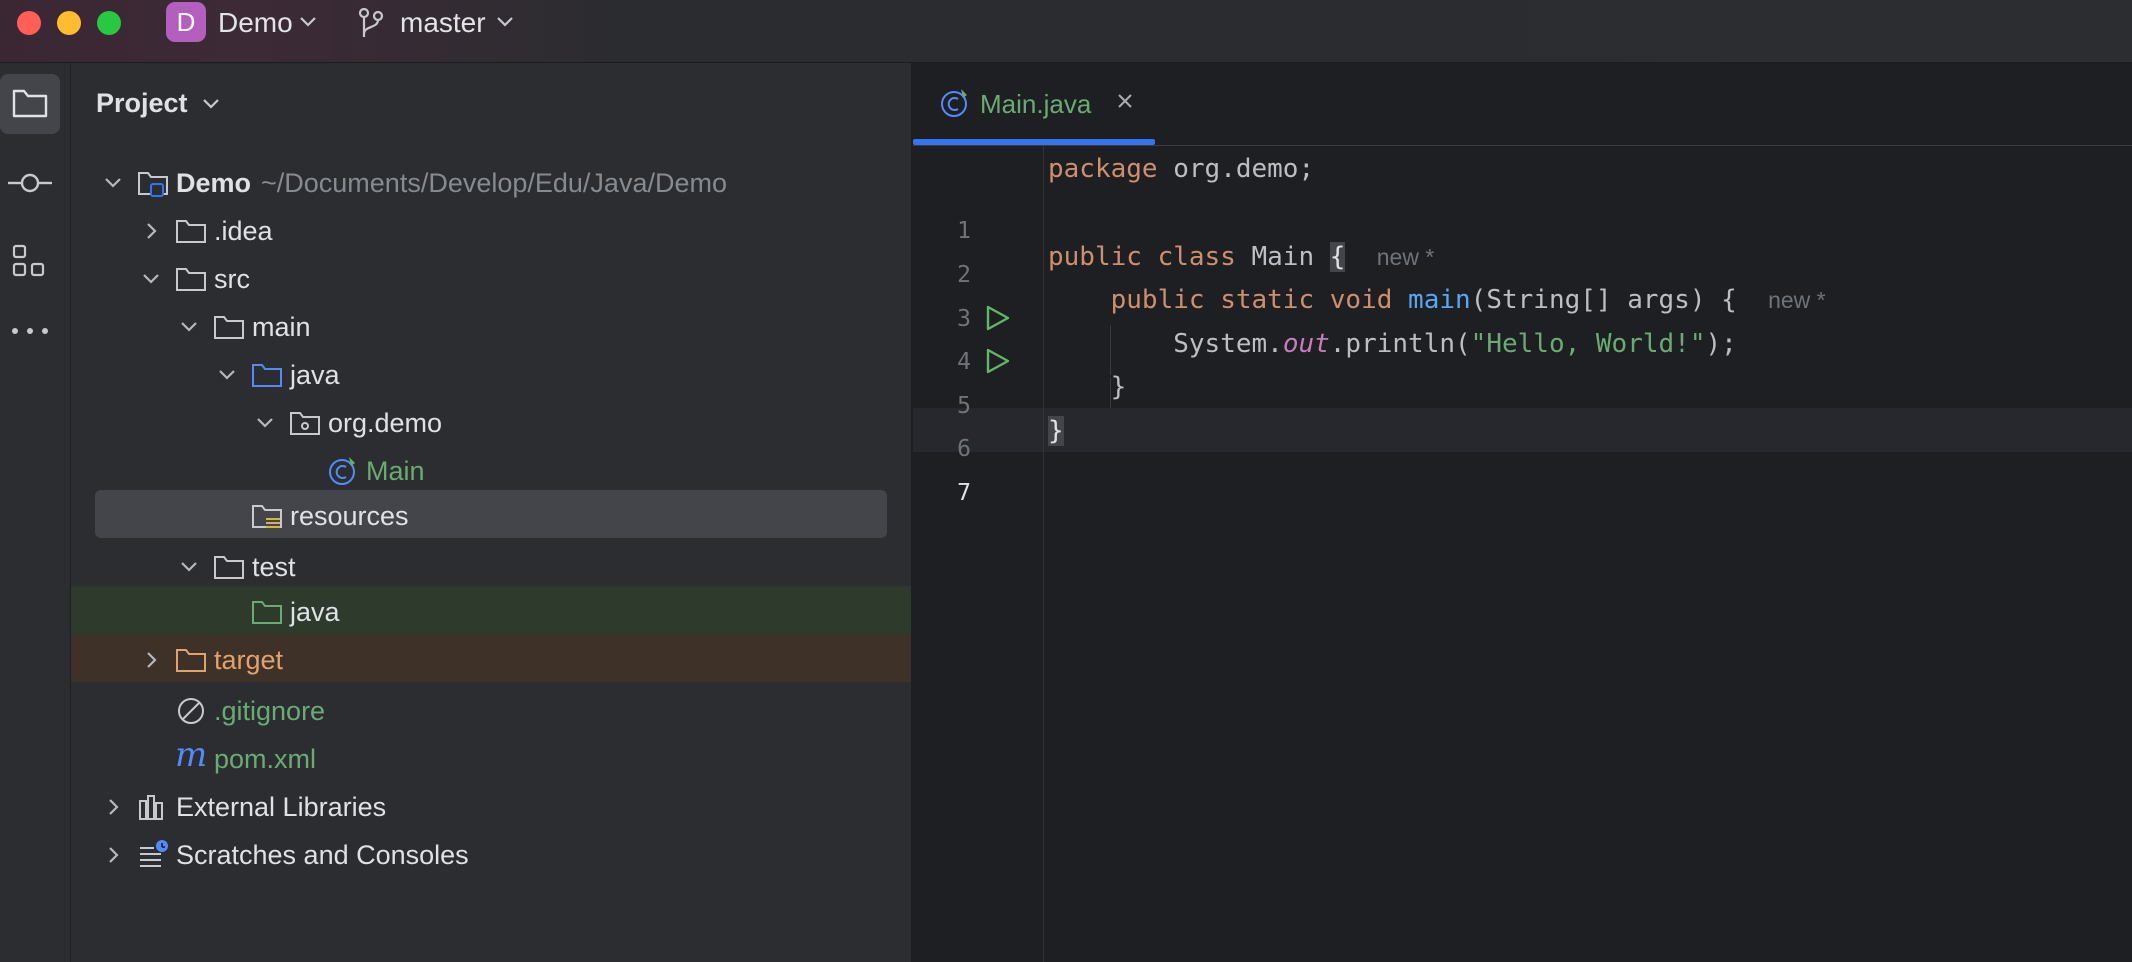 The image size is (2132, 962). Describe the element at coordinates (191, 711) in the screenshot. I see `ignore-file-icon` at that location.